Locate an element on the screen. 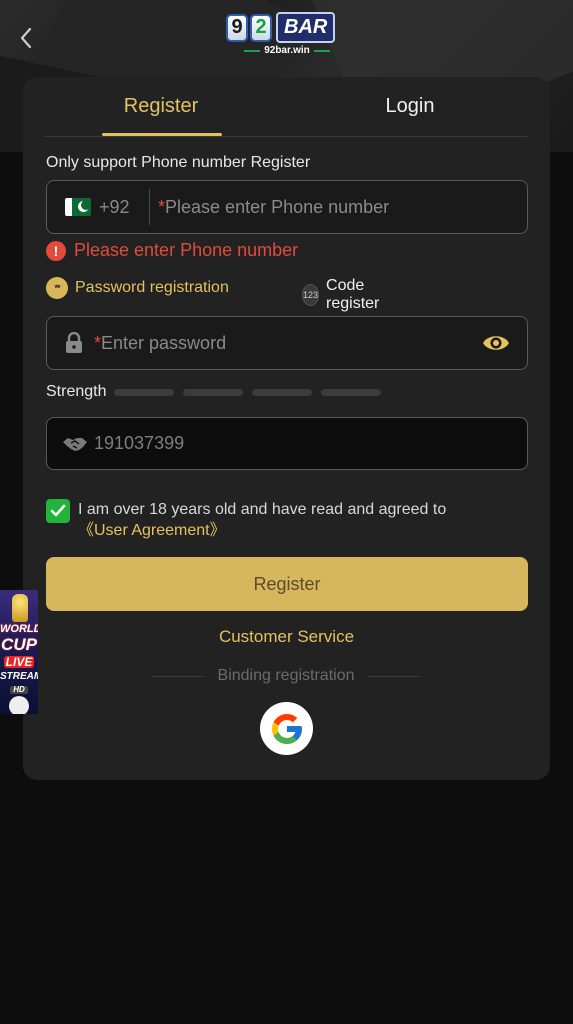  binding-label: Binding registration is located at coordinates (286, 675).